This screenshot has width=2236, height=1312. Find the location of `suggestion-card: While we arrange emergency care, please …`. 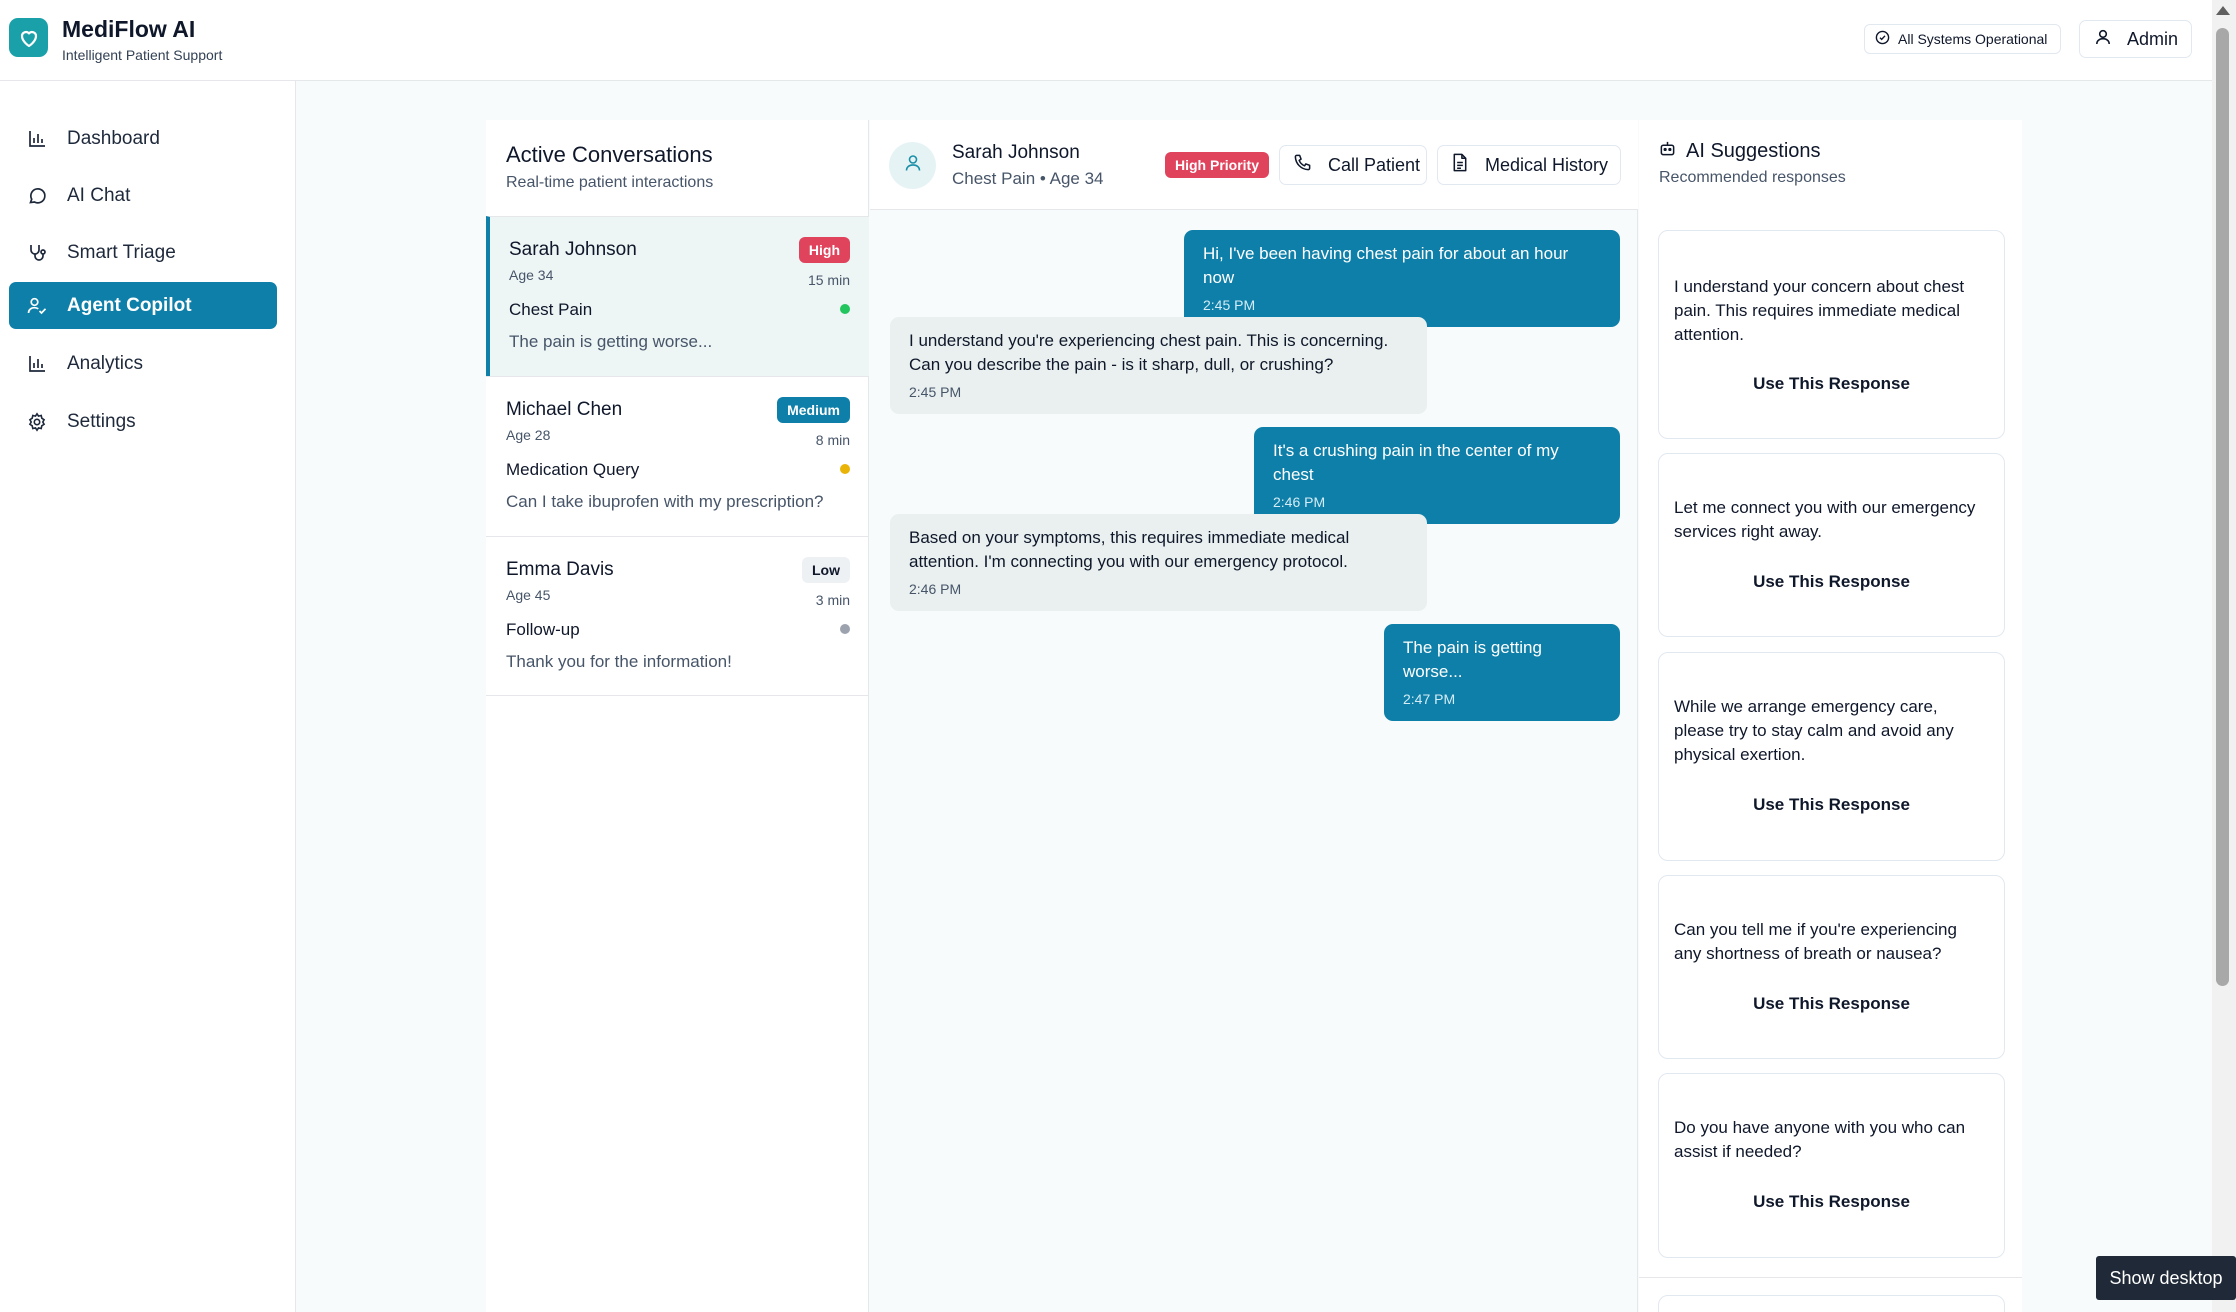

suggestion-card: While we arrange emergency care, please … is located at coordinates (1831, 756).